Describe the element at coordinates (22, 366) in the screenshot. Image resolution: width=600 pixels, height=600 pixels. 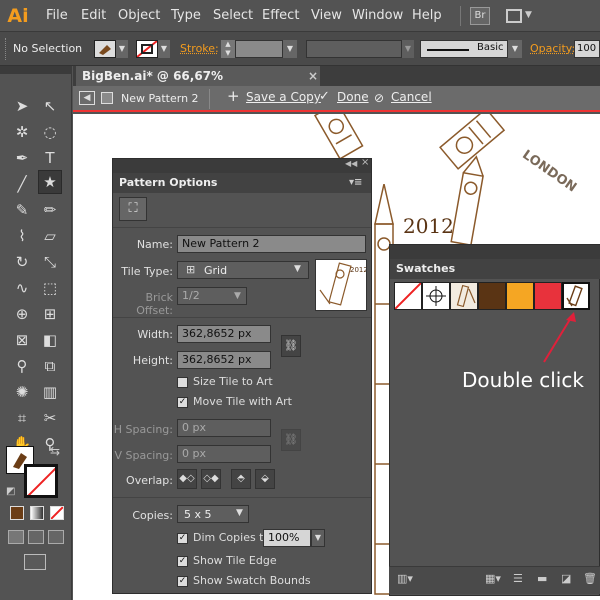
I see `eyedropper-tool-icon: ⚲` at that location.